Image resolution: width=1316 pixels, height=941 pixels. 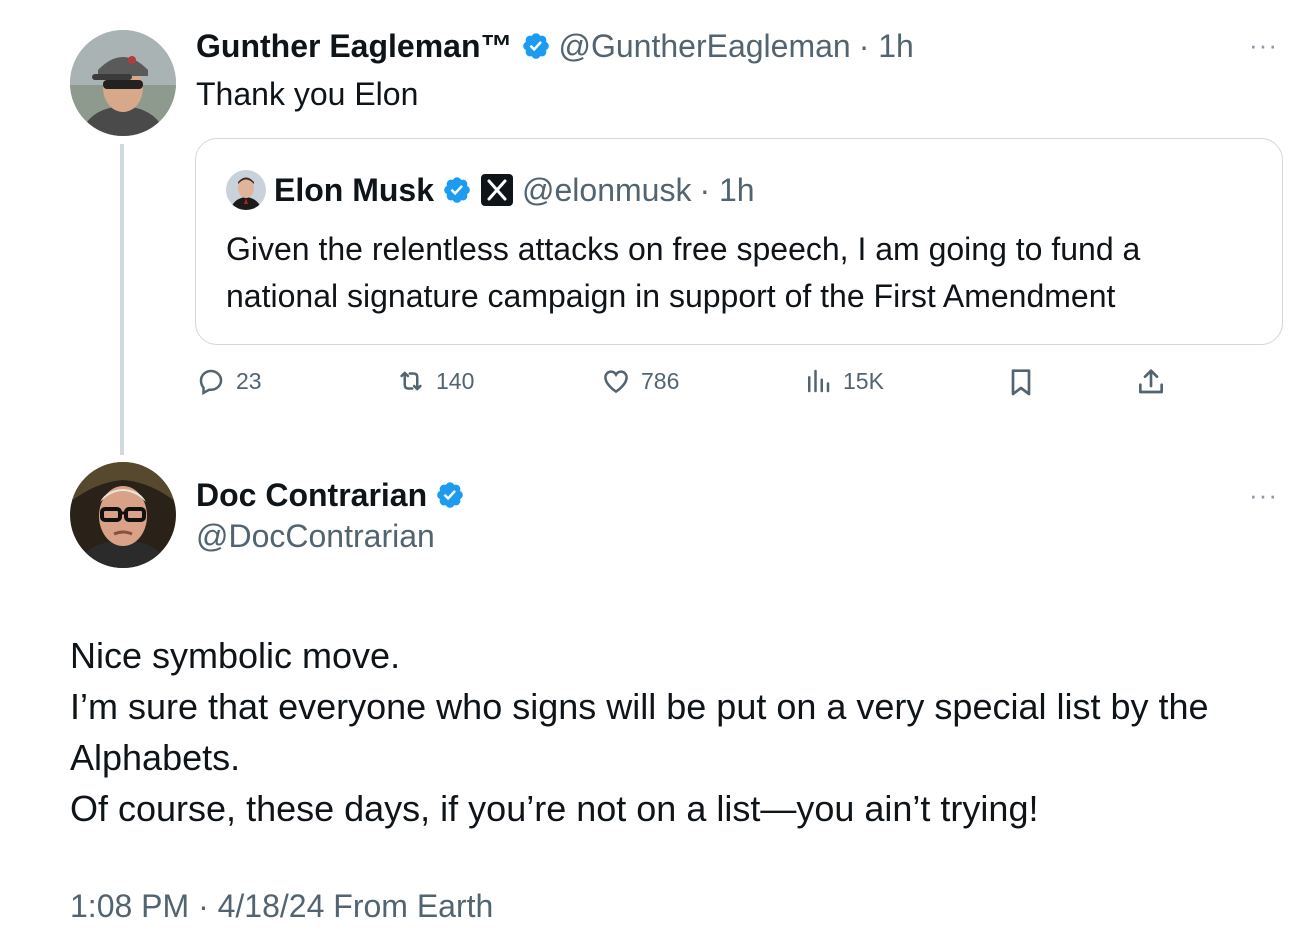 I want to click on reply-button: 23, so click(x=229, y=381).